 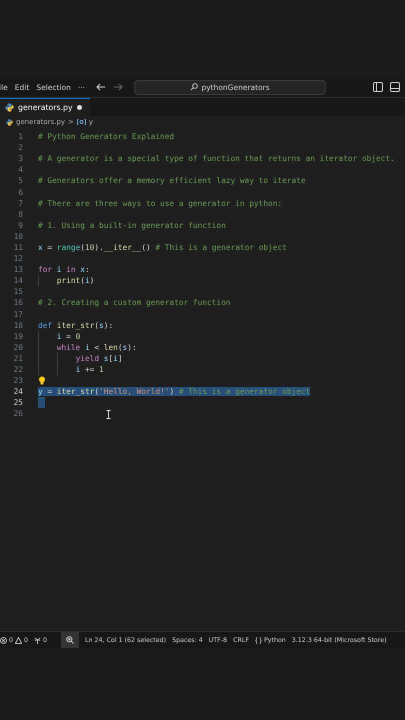 I want to click on zoom-icon, so click(x=70, y=640).